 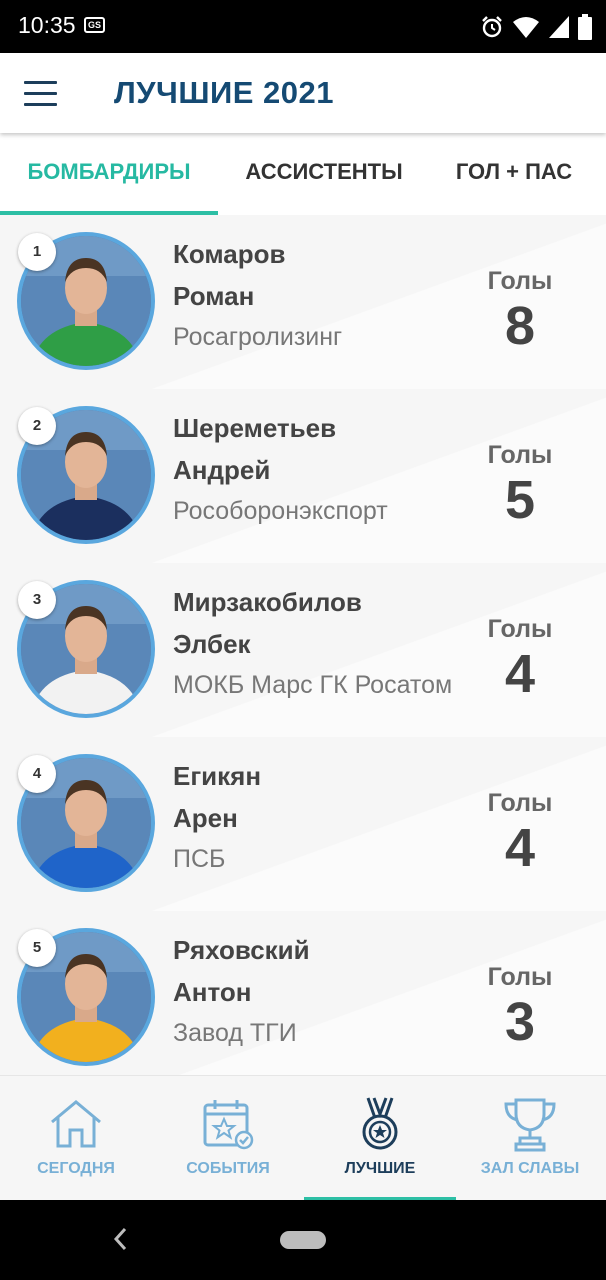 What do you see at coordinates (37, 426) in the screenshot?
I see `rank-badge: 2` at bounding box center [37, 426].